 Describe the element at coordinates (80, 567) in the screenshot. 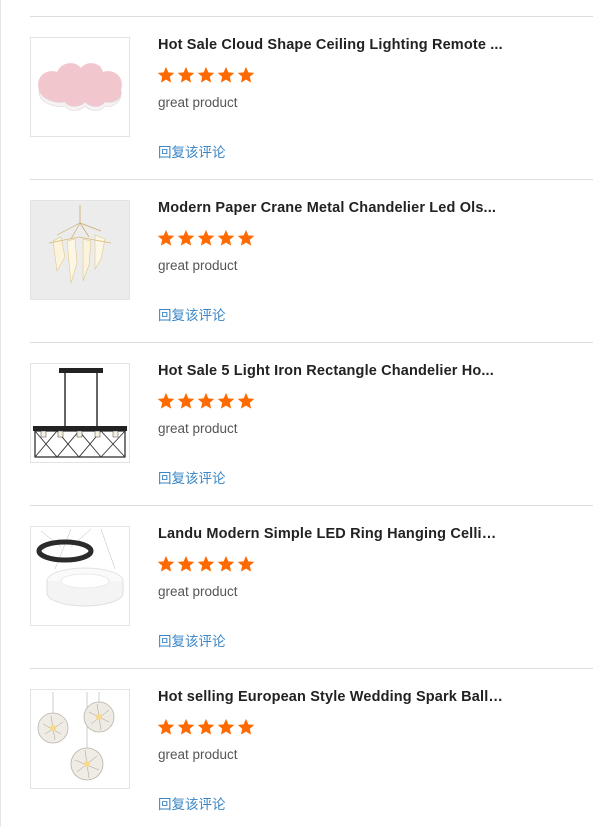

I see `led-ring-pendant-image` at that location.